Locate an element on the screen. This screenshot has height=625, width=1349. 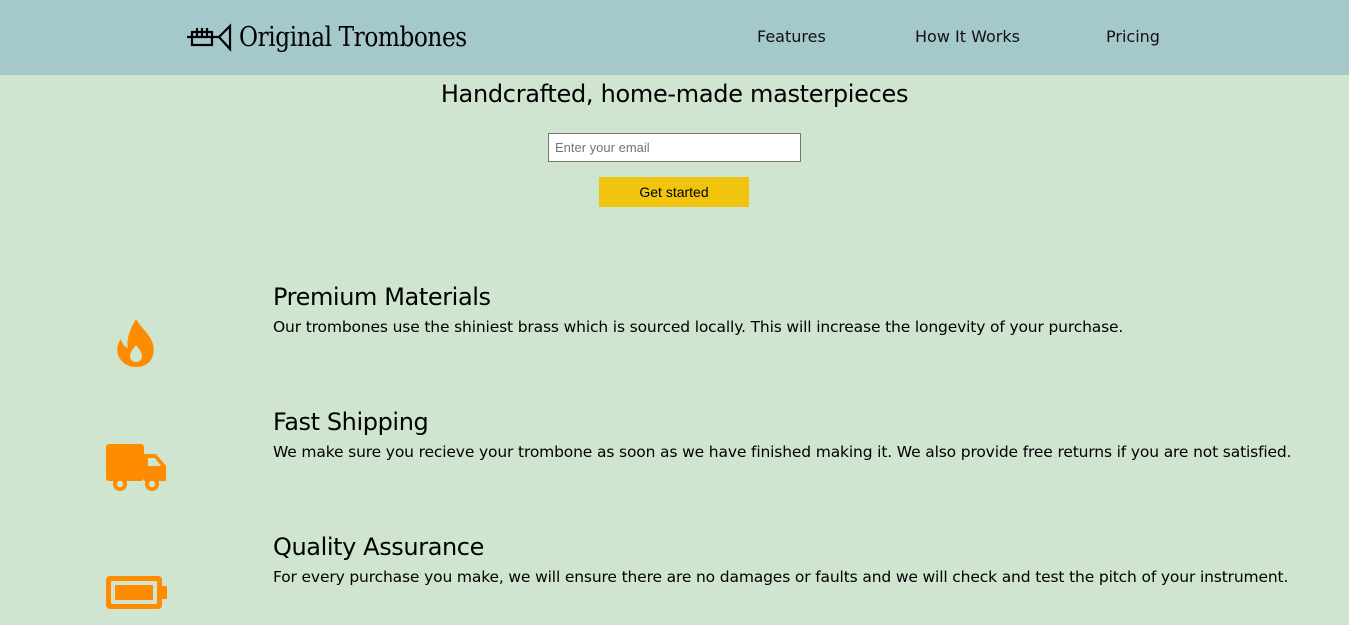
email-input is located at coordinates (674, 147).